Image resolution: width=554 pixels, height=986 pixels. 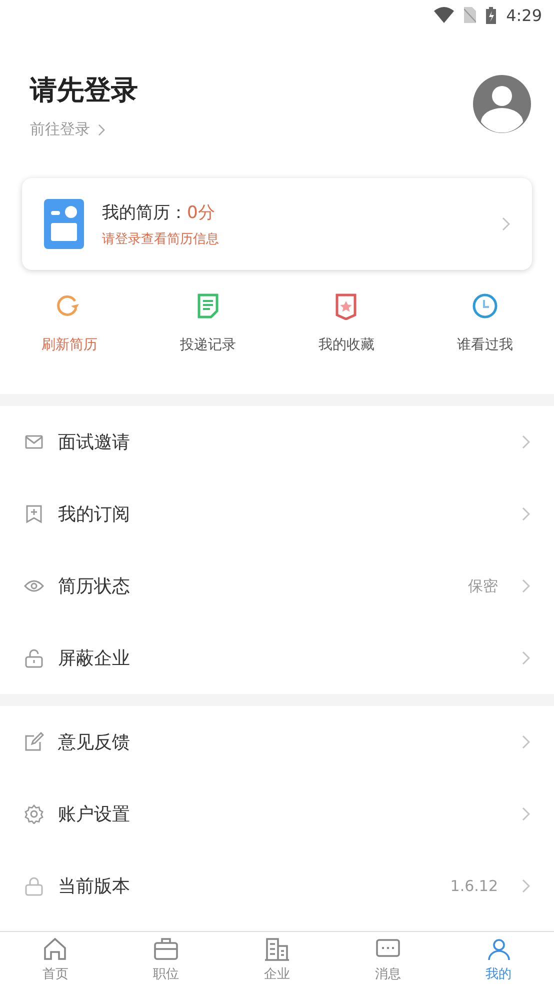 What do you see at coordinates (34, 814) in the screenshot?
I see `gear-icon` at bounding box center [34, 814].